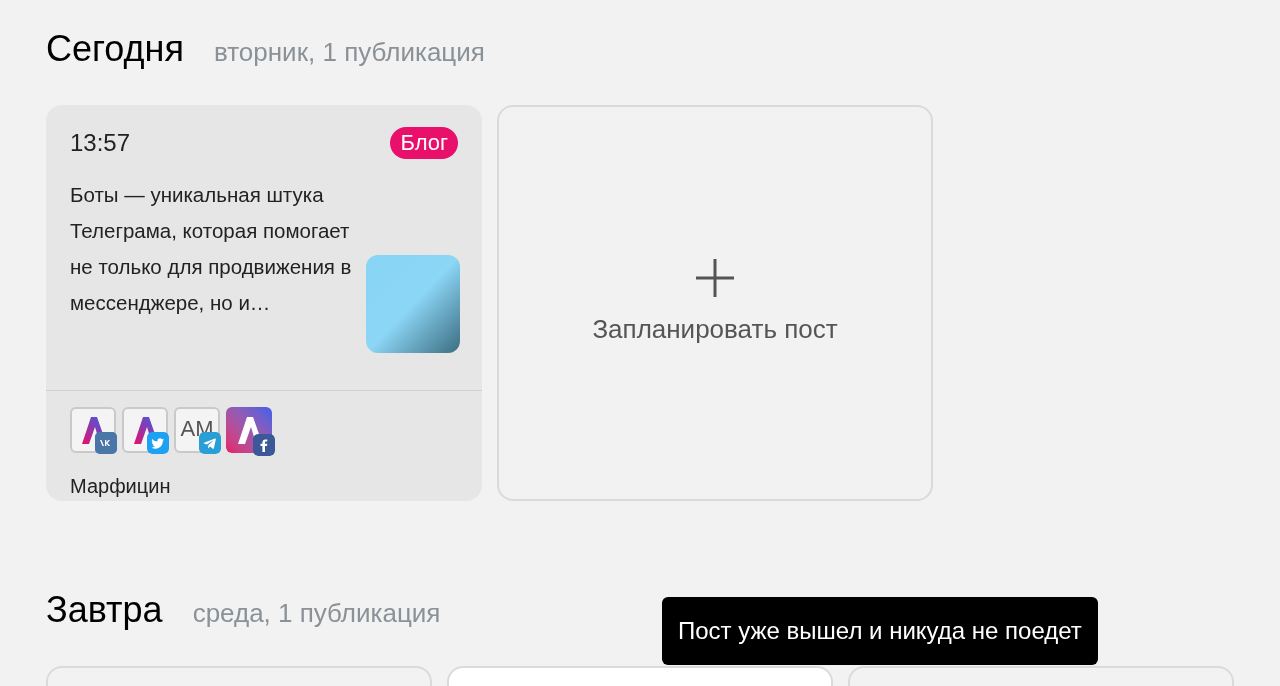  What do you see at coordinates (115, 49) in the screenshot?
I see `section-title: Сегодня` at bounding box center [115, 49].